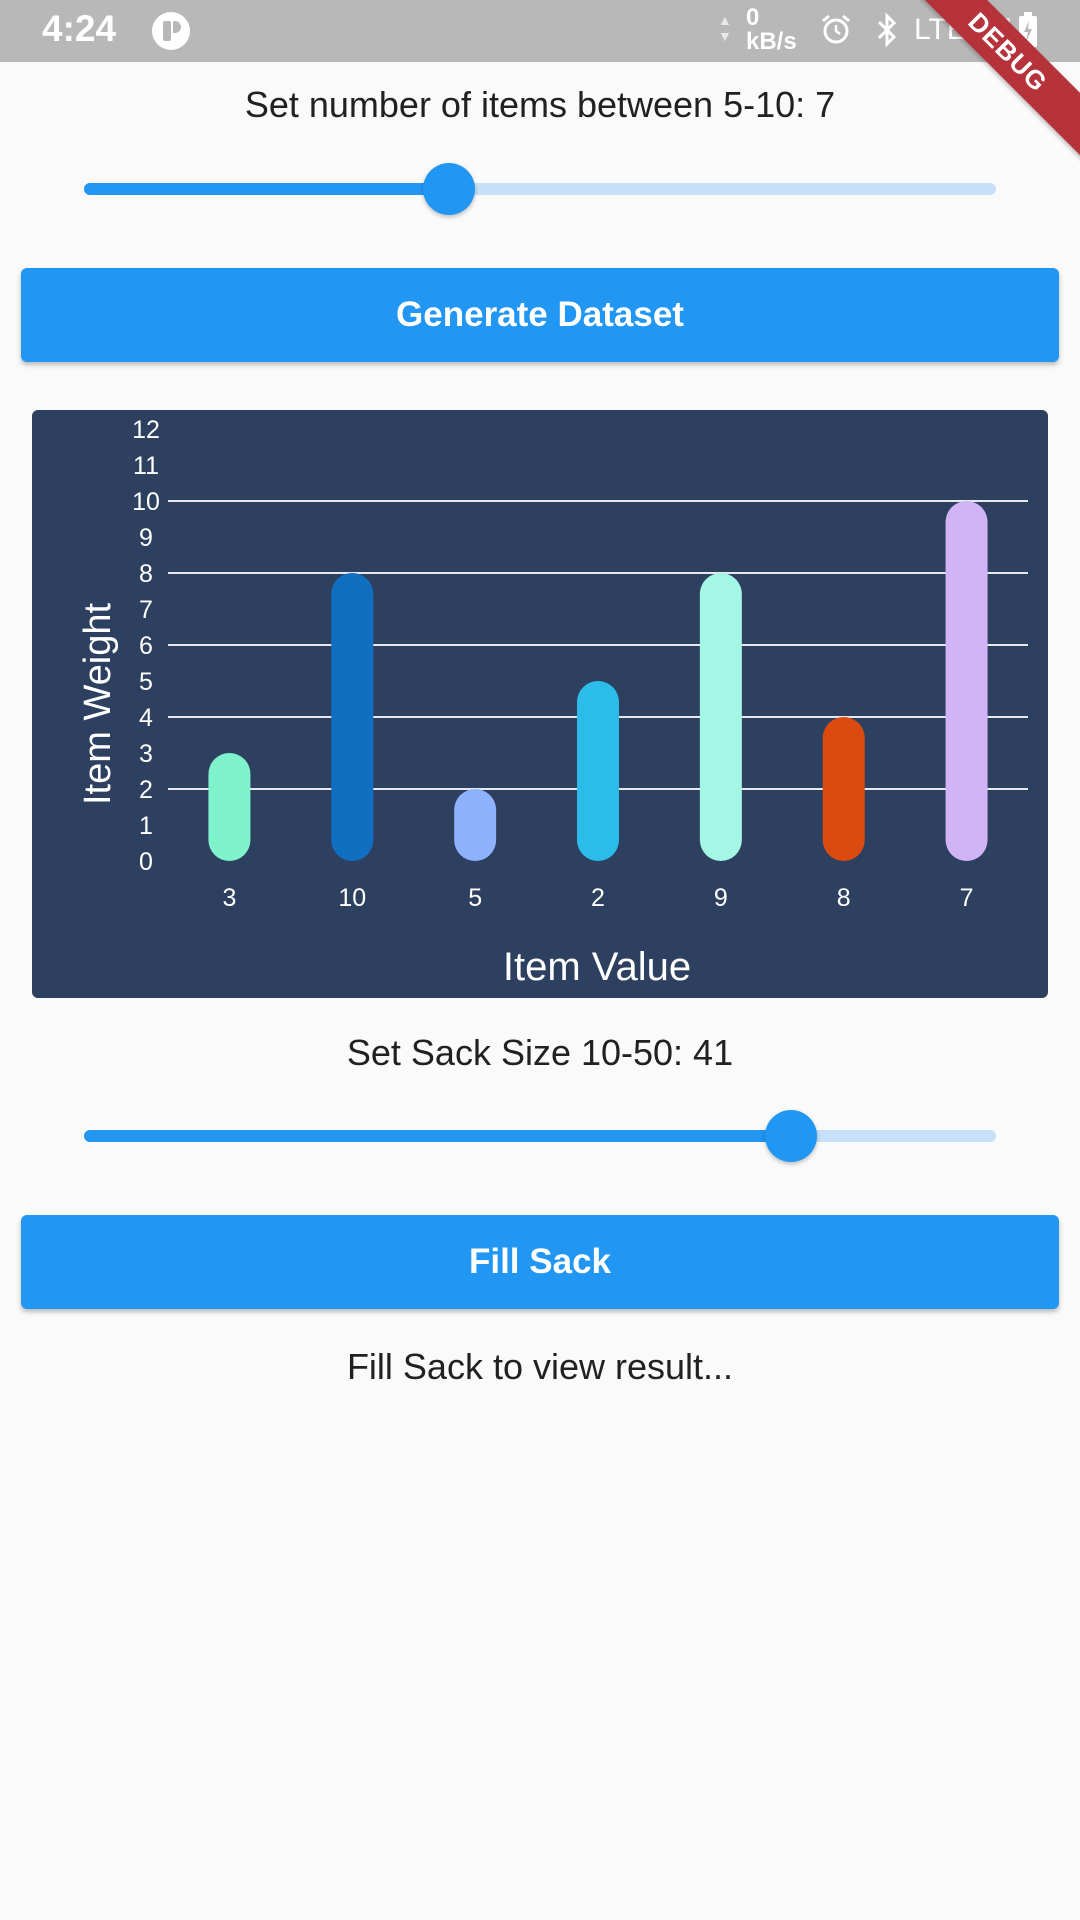  I want to click on y-tick-label: 3, so click(146, 754).